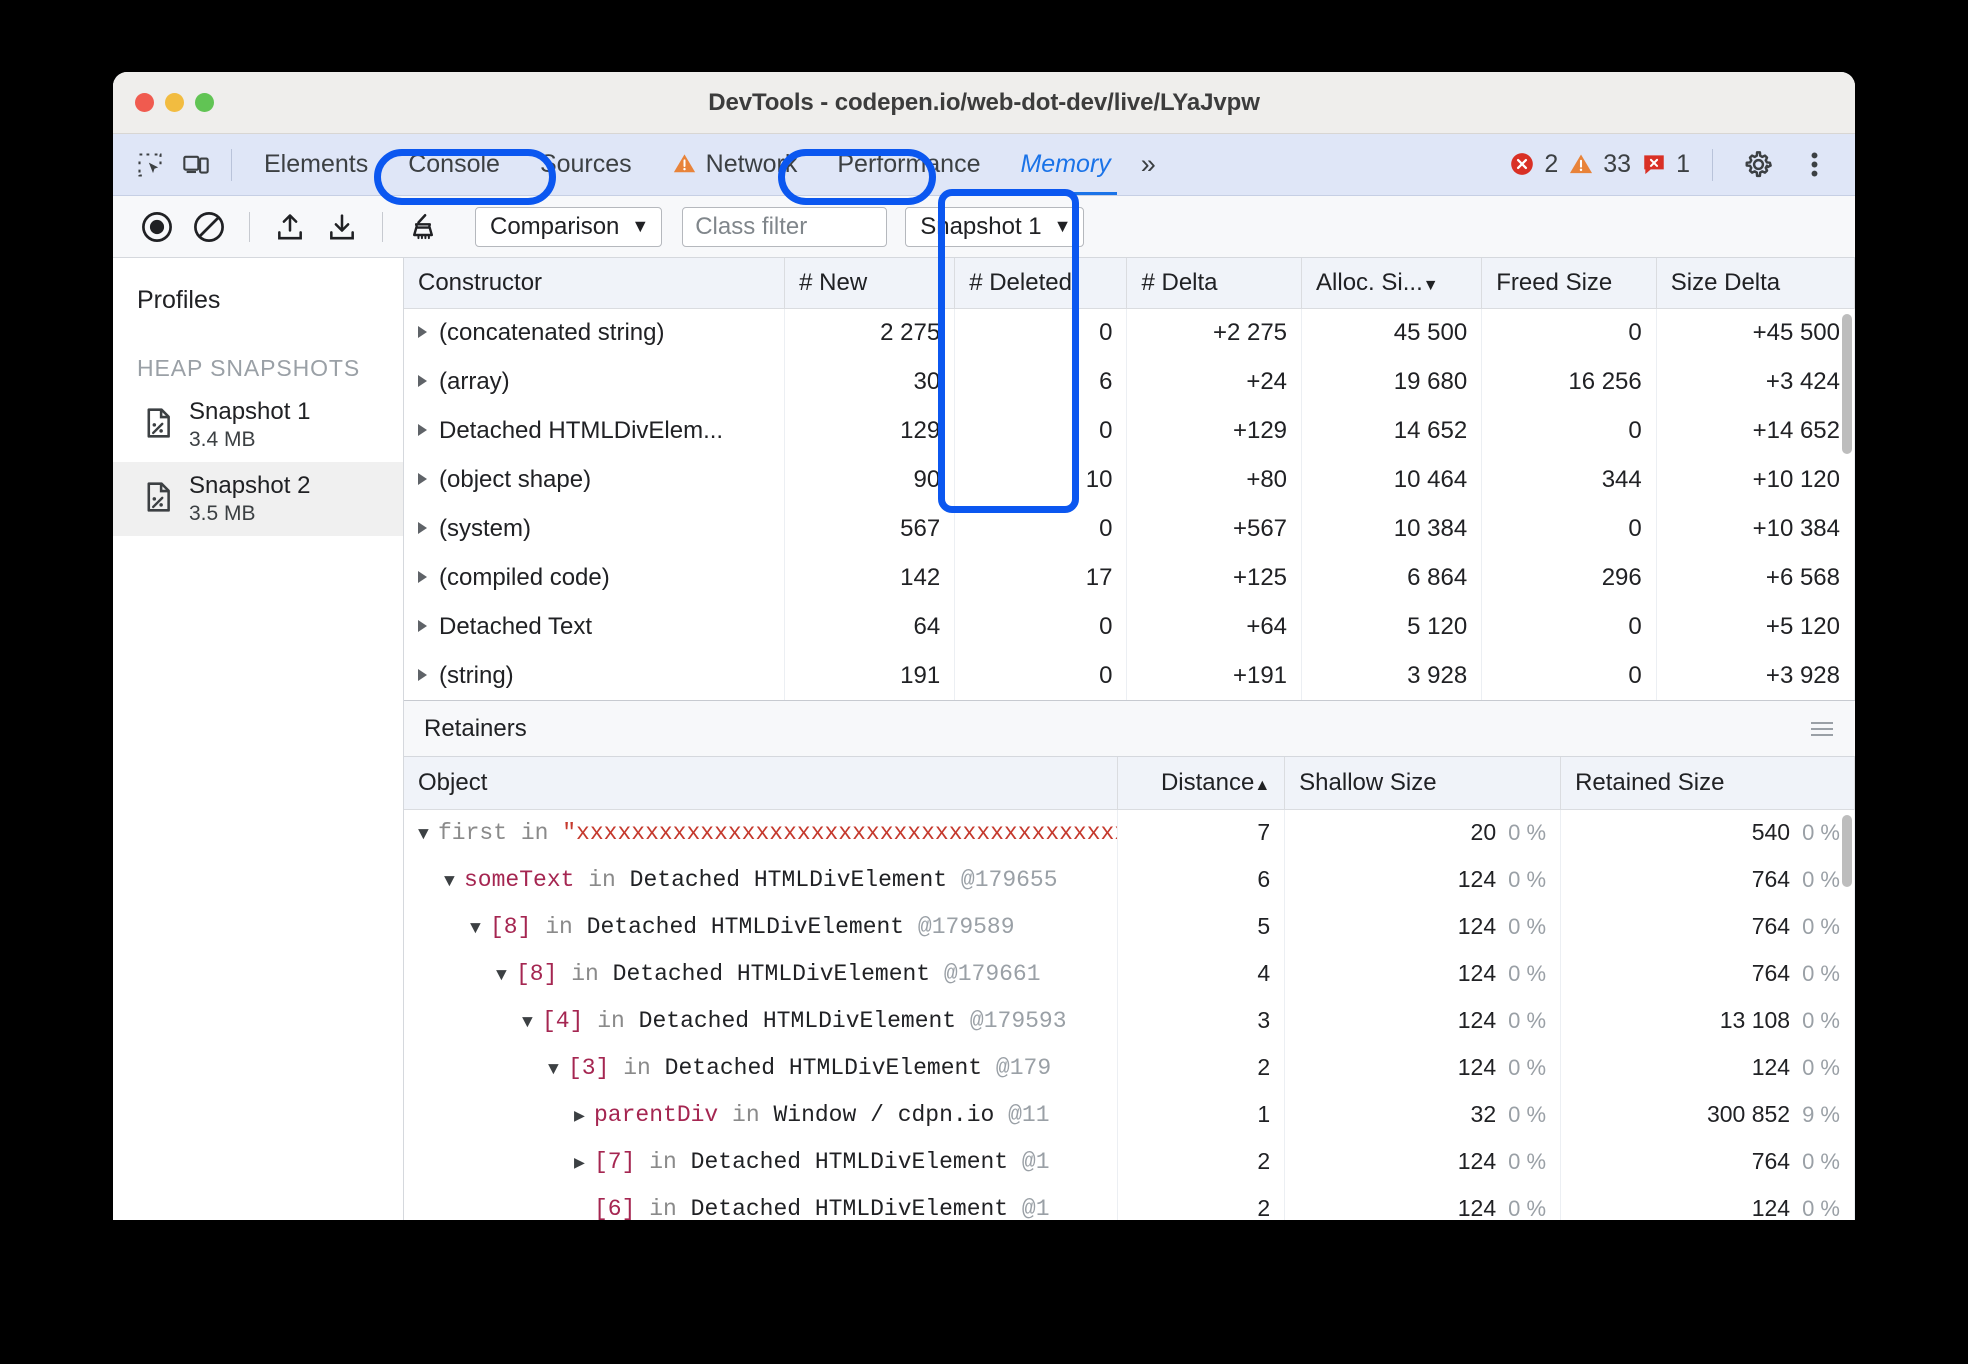  Describe the element at coordinates (150, 165) in the screenshot. I see `inspect-element-icon` at that location.